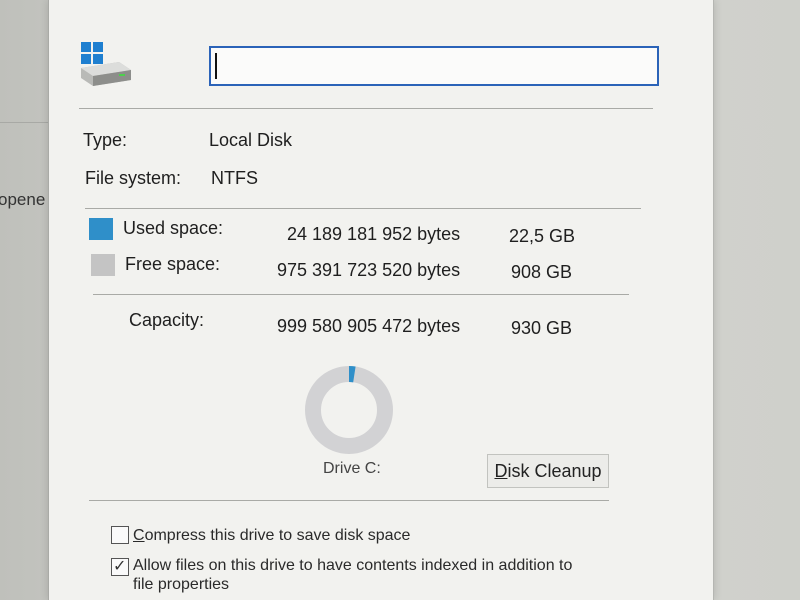  What do you see at coordinates (173, 264) in the screenshot?
I see `free-space-label: Free space:` at bounding box center [173, 264].